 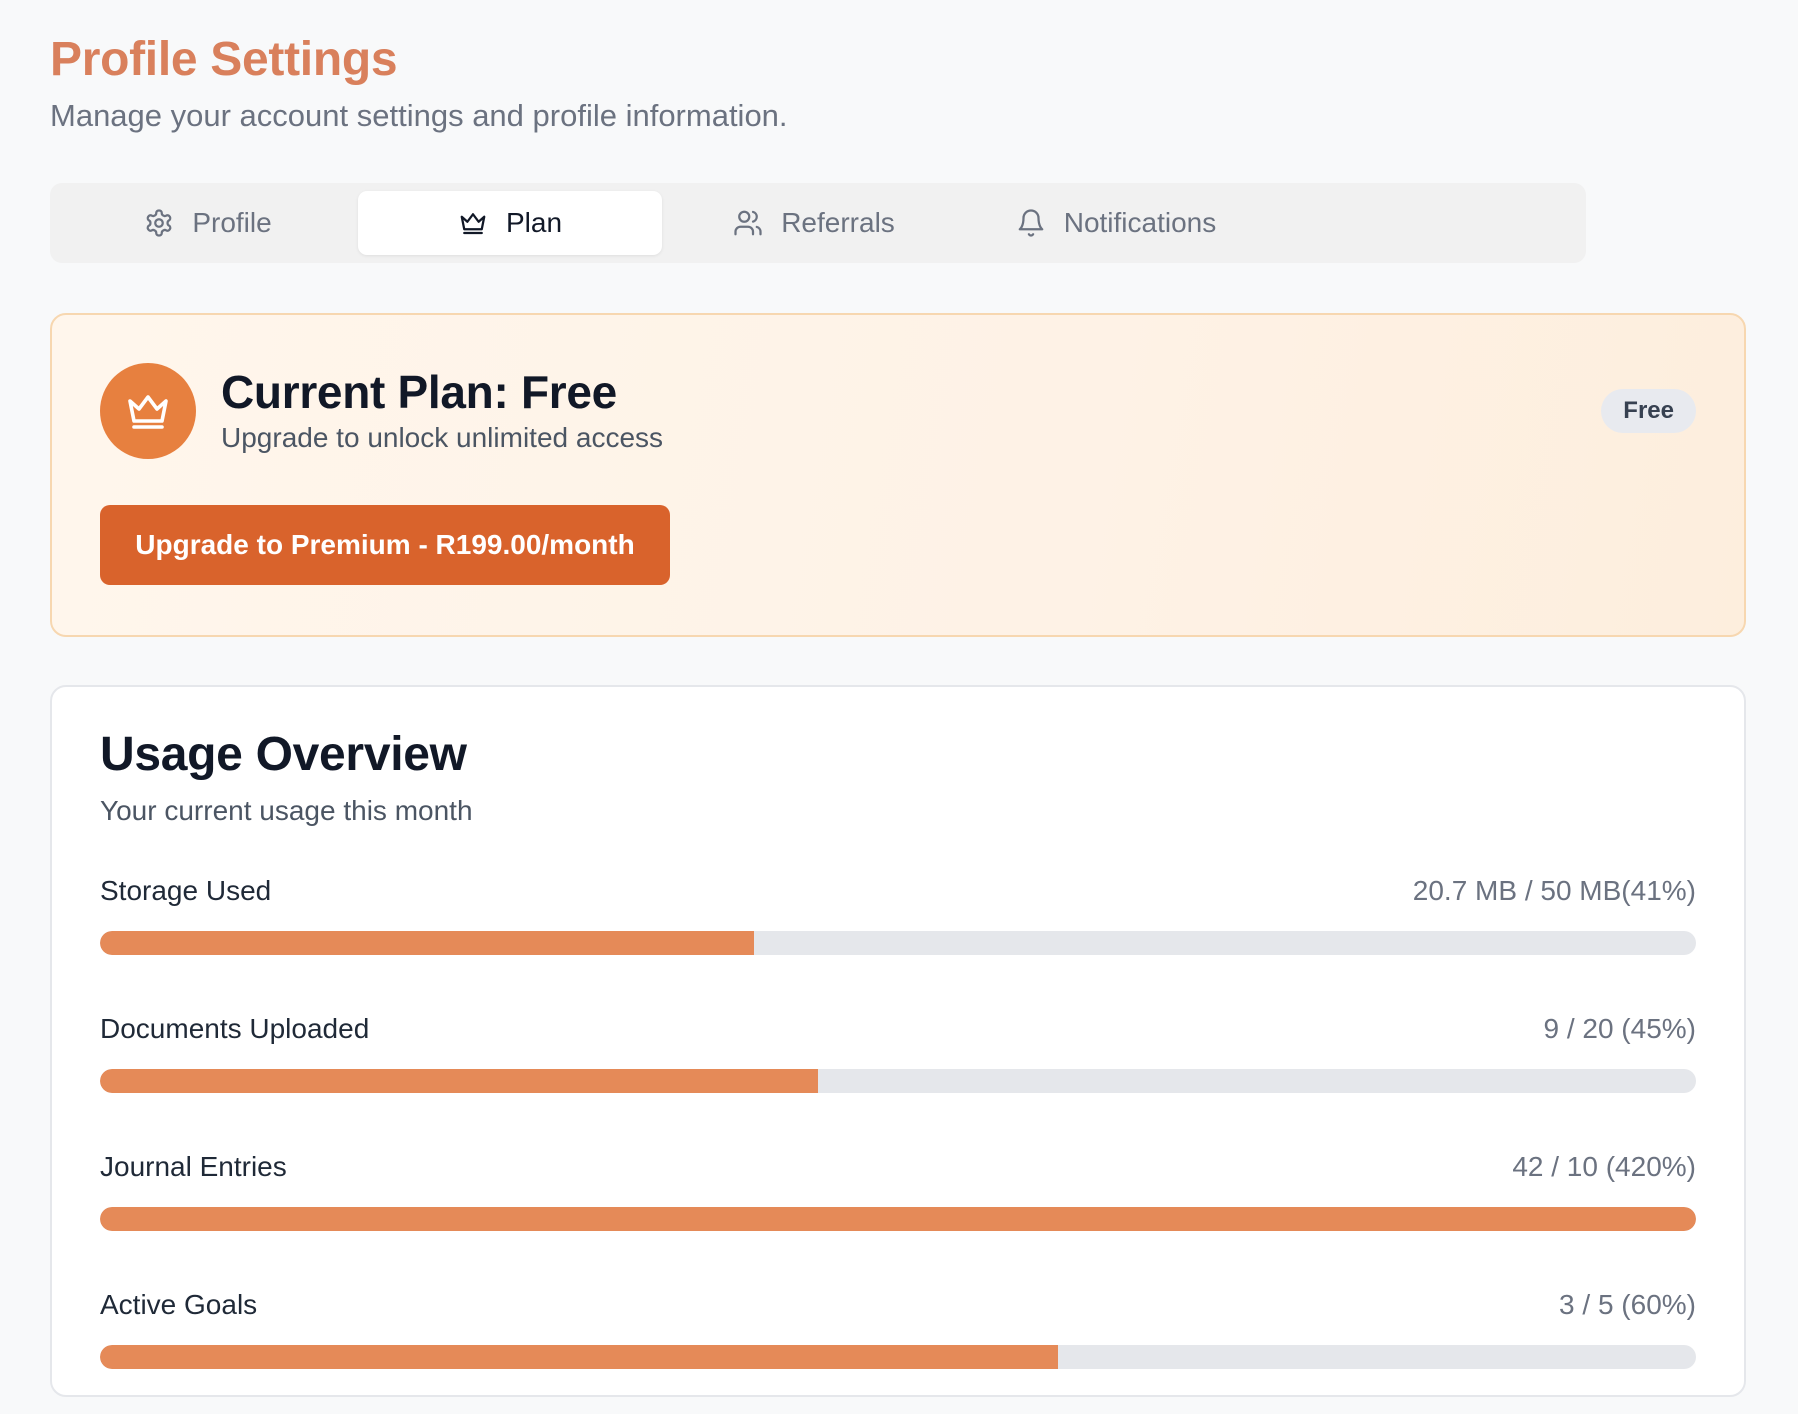 I want to click on users-icon, so click(x=748, y=223).